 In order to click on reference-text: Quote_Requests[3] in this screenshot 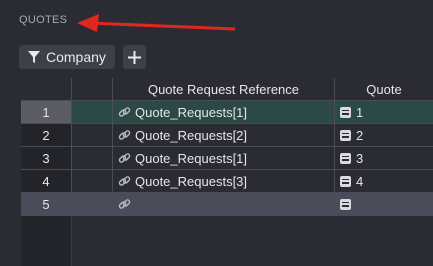, I will do `click(191, 181)`.